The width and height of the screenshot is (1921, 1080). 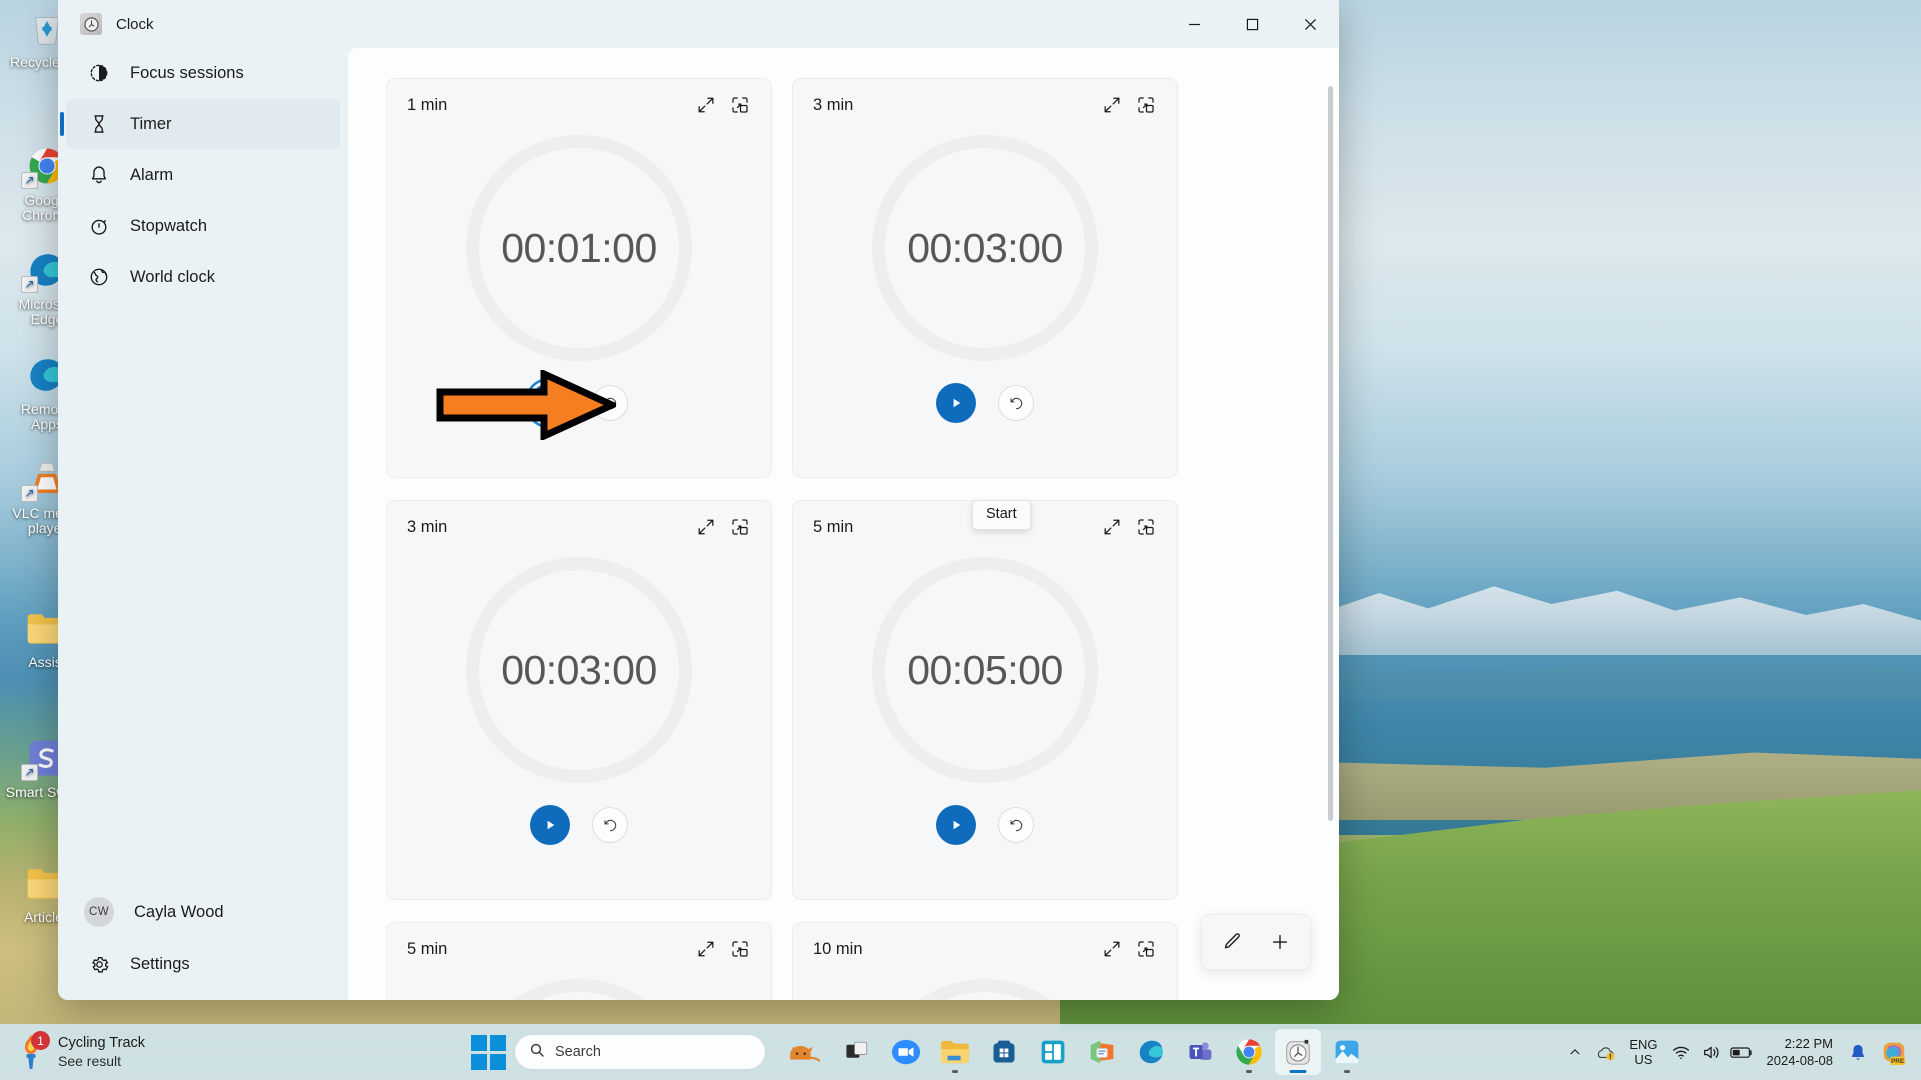 What do you see at coordinates (99, 912) in the screenshot?
I see `avatar: CW` at bounding box center [99, 912].